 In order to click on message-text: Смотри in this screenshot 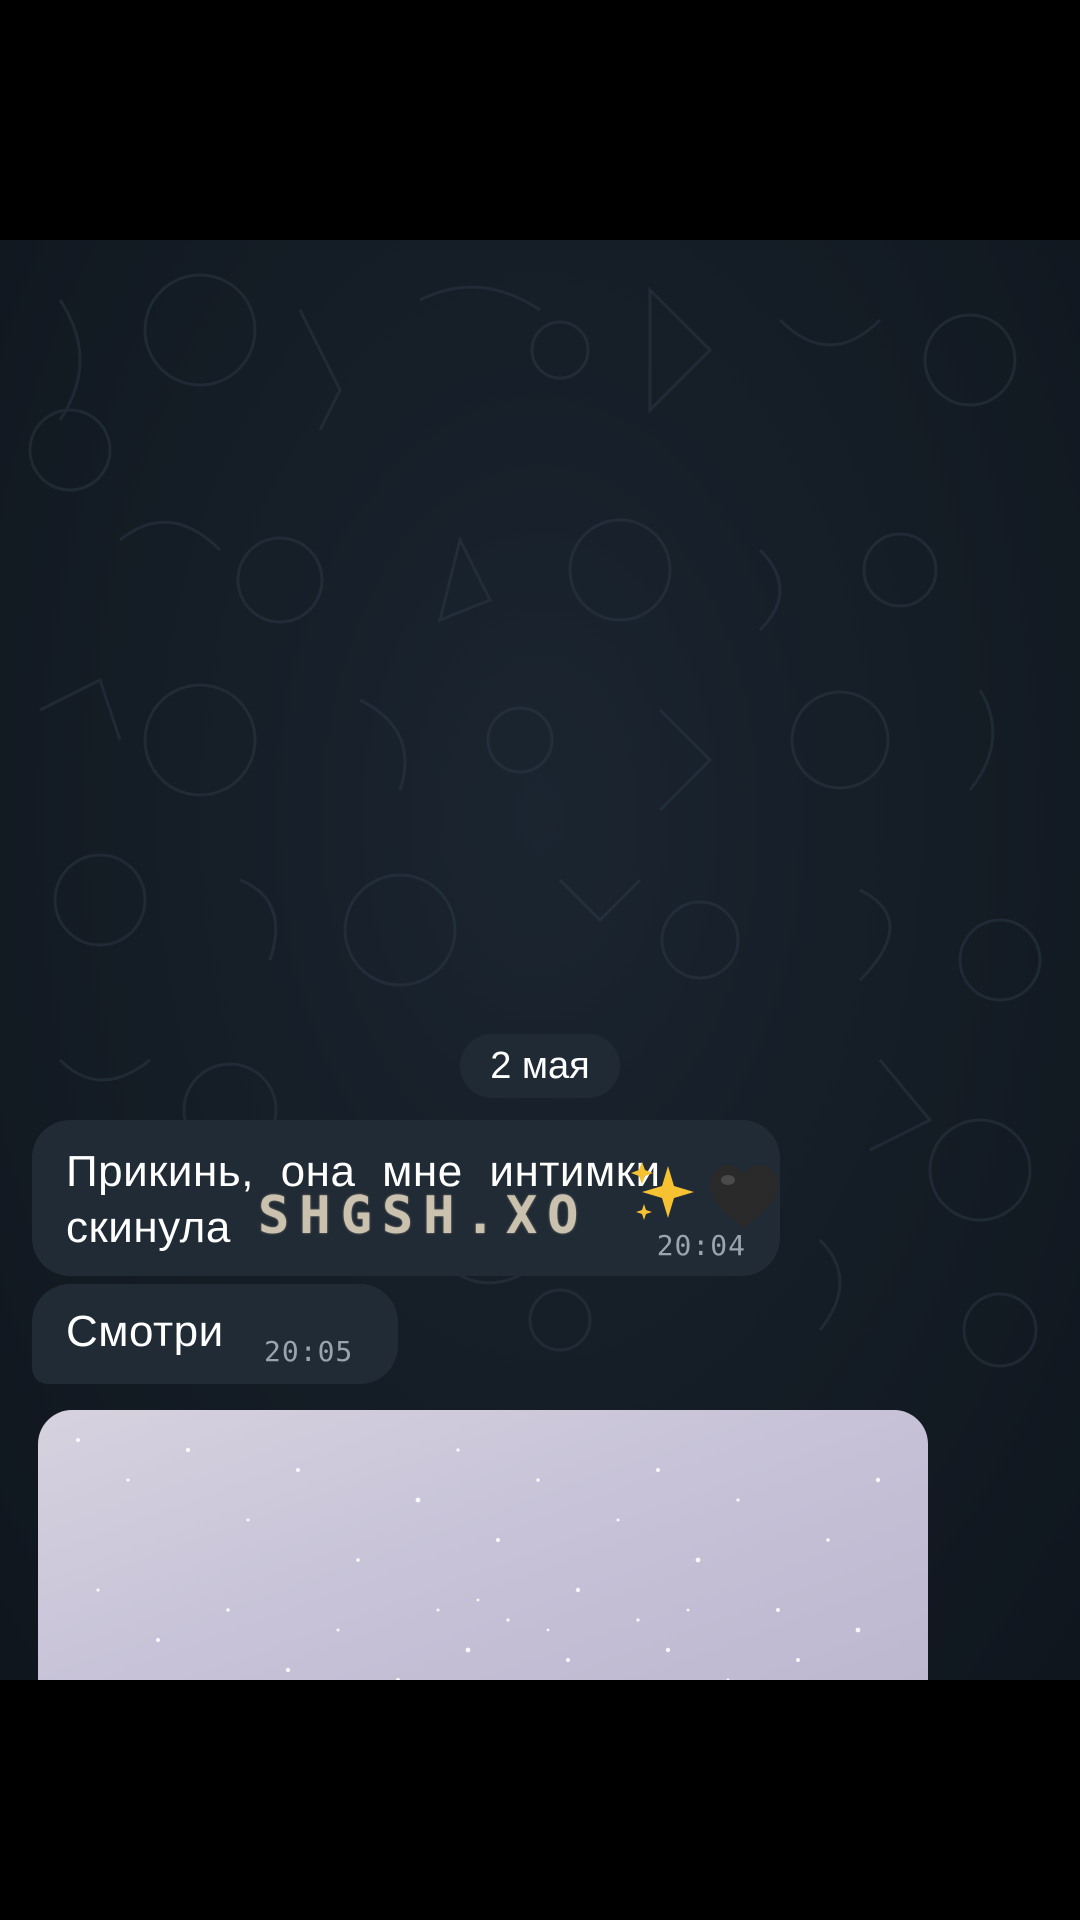, I will do `click(145, 1331)`.